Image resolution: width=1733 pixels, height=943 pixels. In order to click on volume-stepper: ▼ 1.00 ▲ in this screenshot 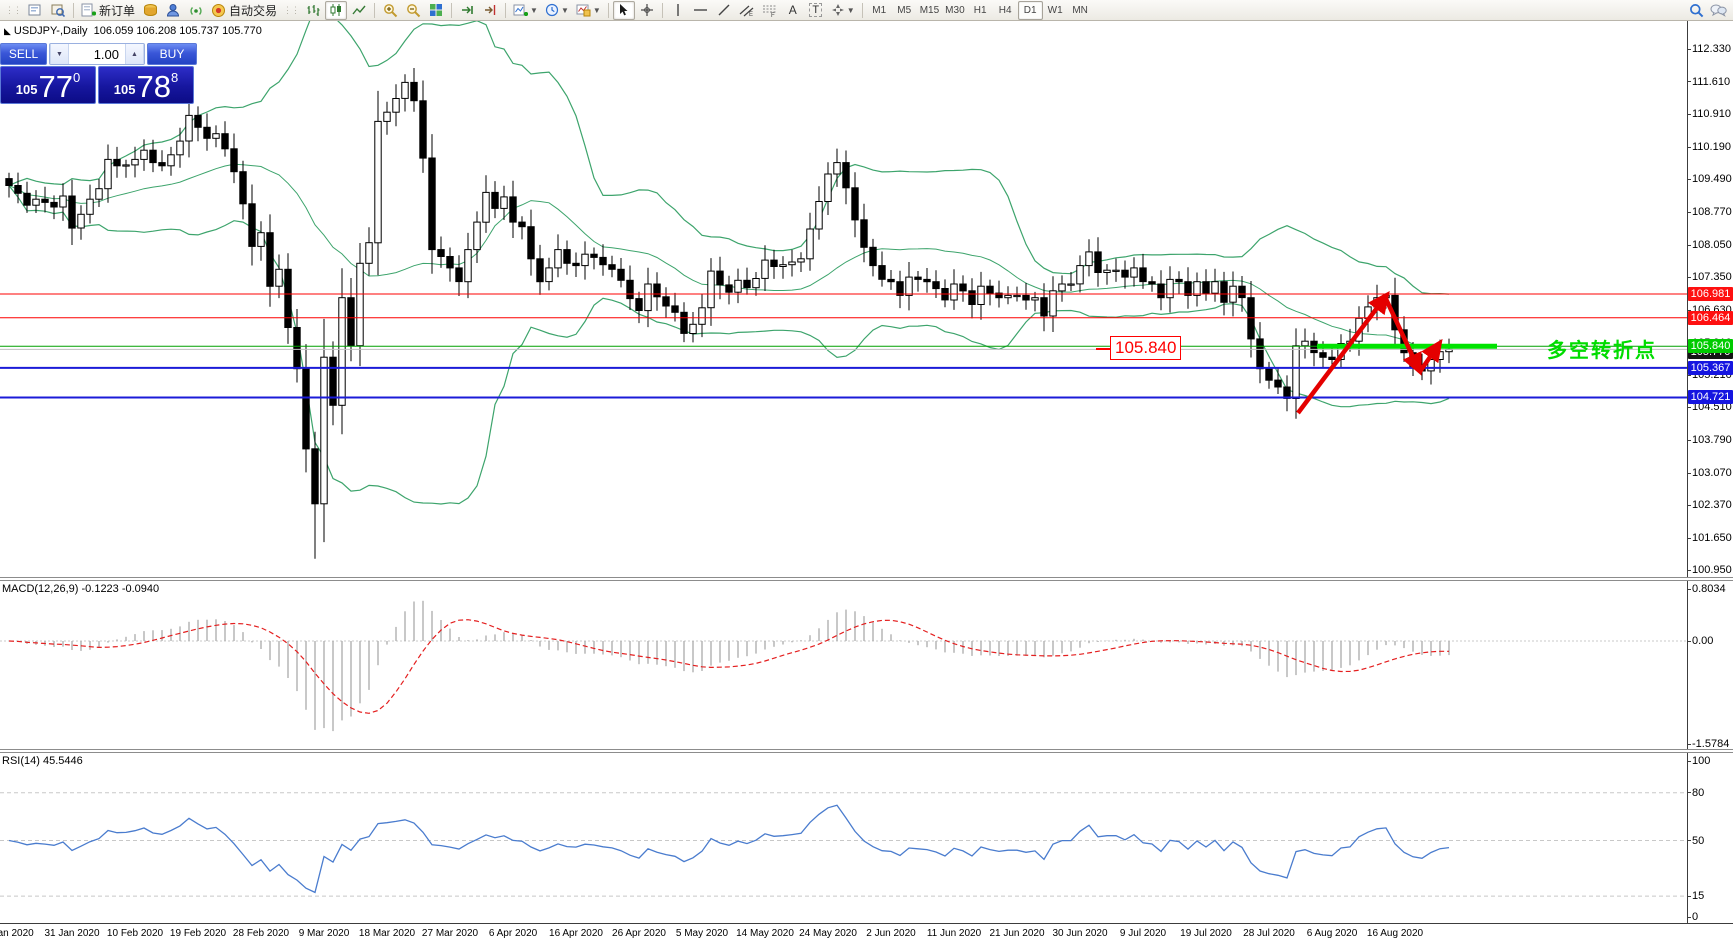, I will do `click(97, 54)`.